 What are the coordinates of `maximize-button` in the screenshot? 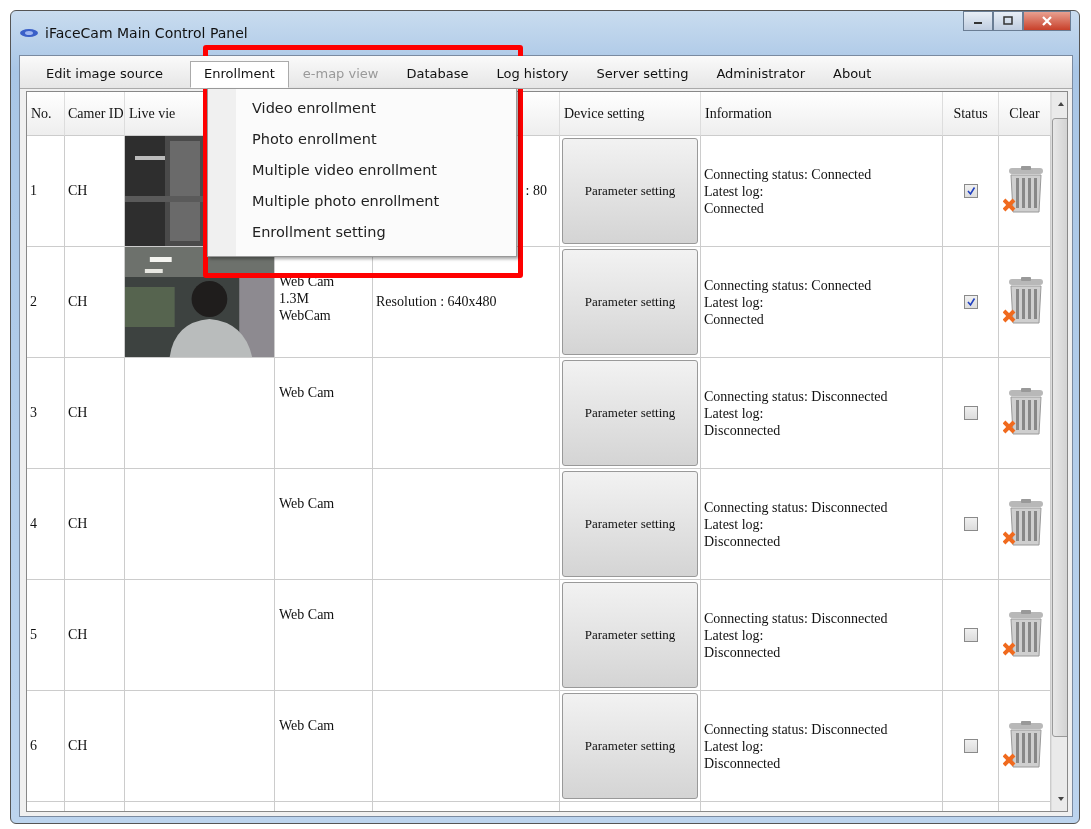 It's located at (1008, 21).